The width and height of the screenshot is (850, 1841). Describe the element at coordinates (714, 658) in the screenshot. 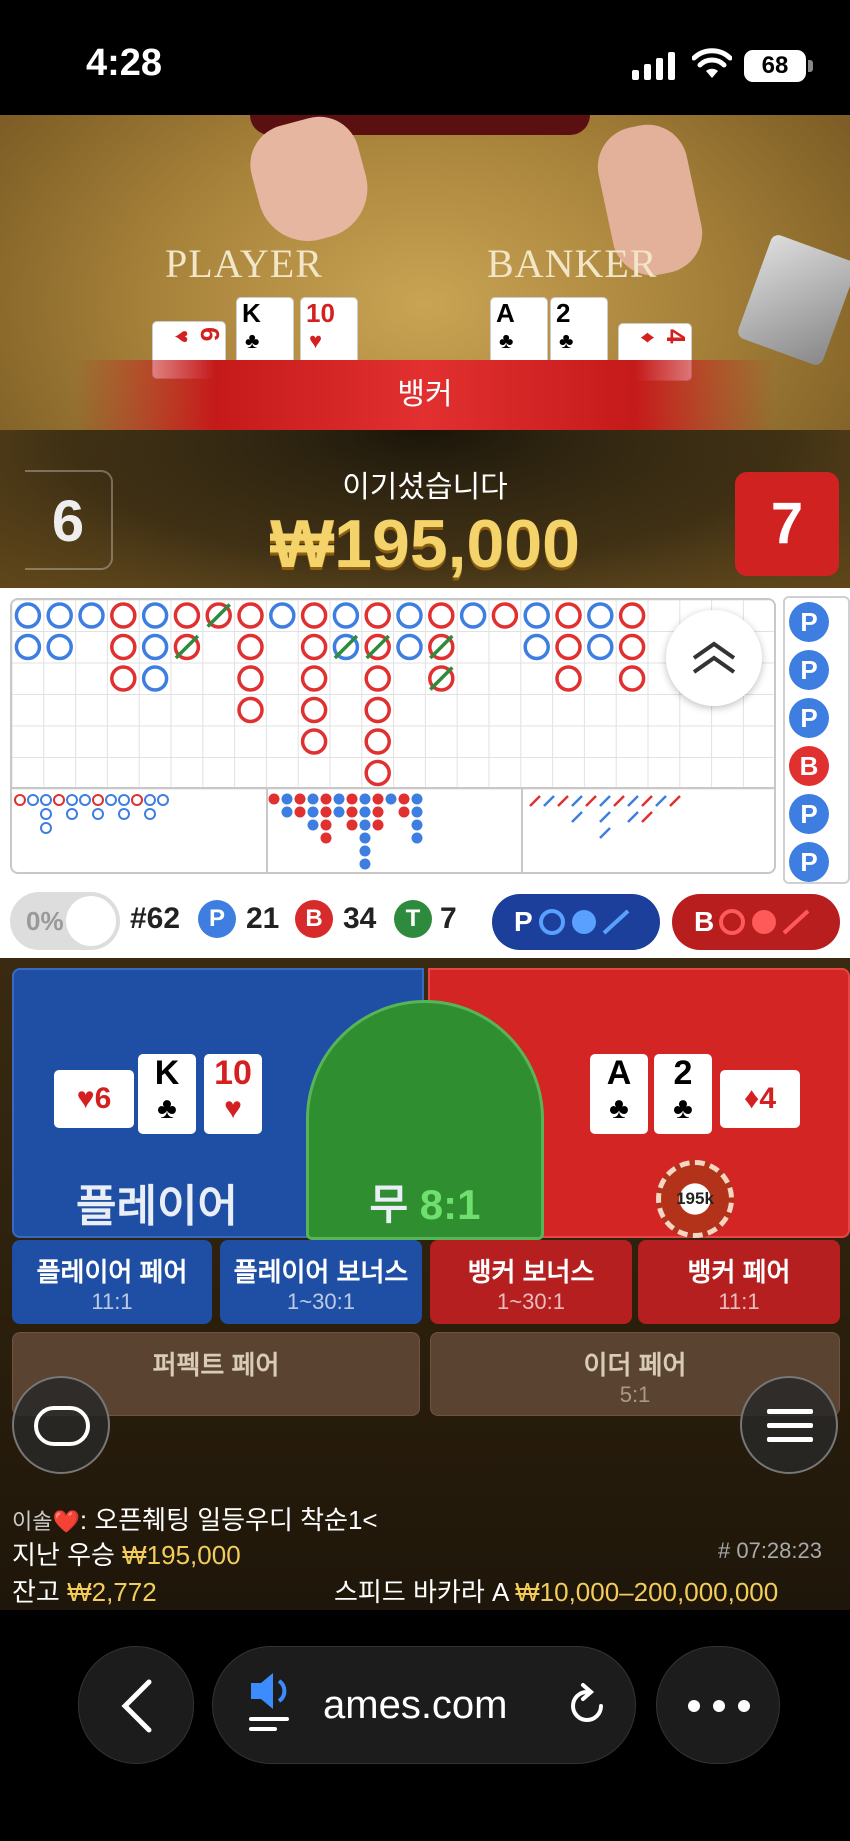

I see `expand-roadmap-button` at that location.